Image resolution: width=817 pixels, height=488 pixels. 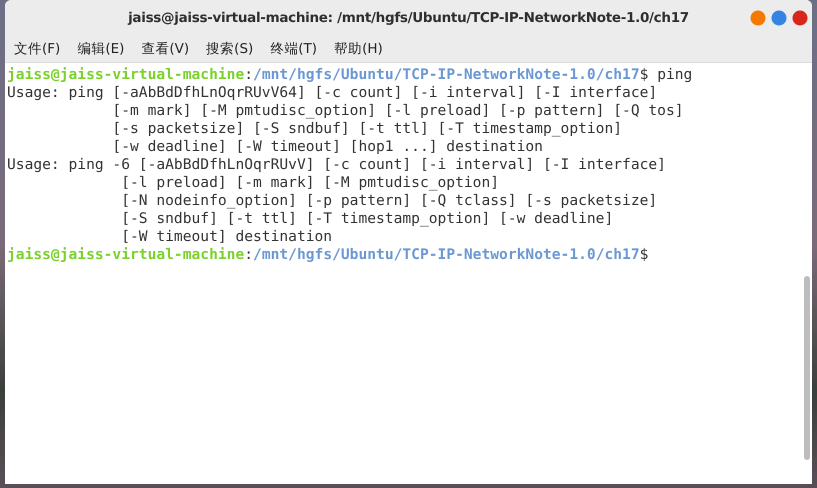 I want to click on output-line: [-N nodeinfo_option] [-p pattern] [-Q tclass] [-s packetsize], so click(x=389, y=201).